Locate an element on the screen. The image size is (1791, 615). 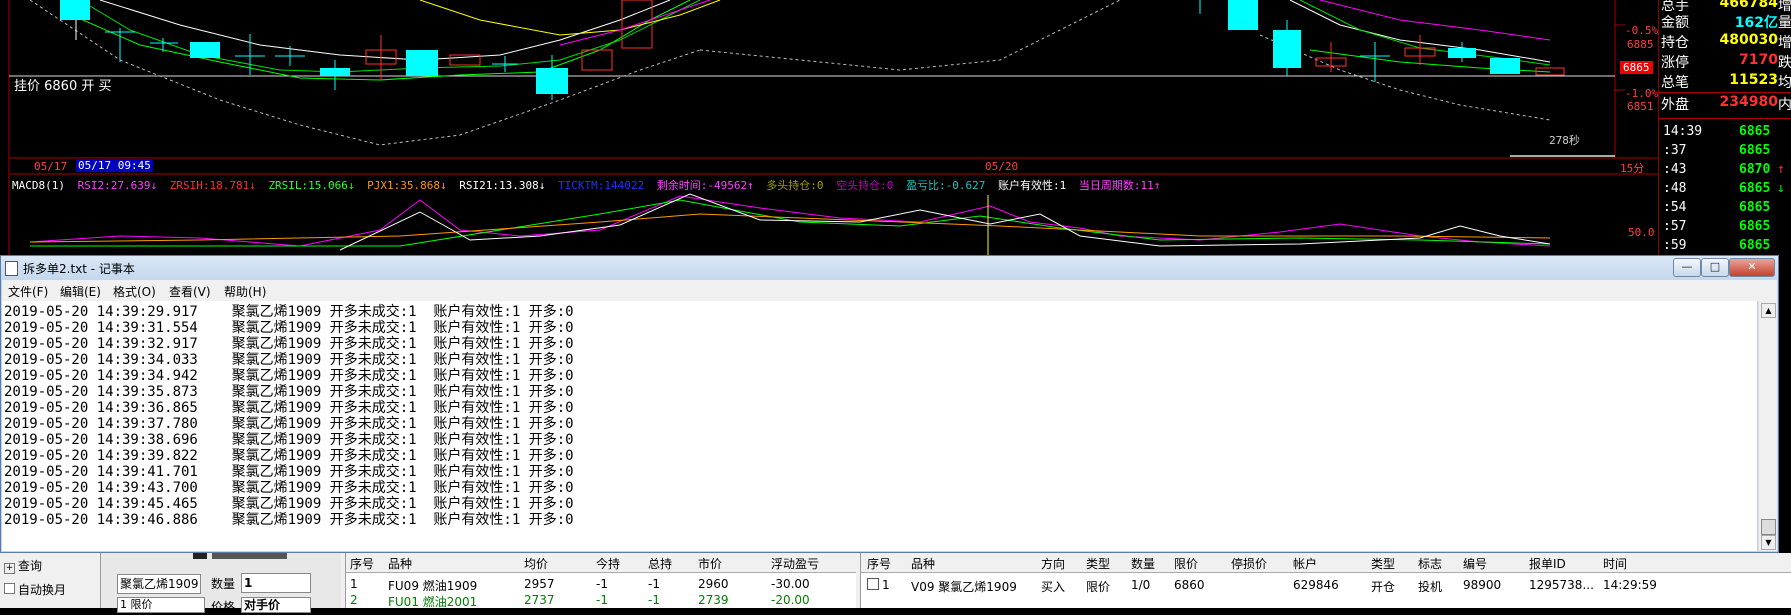
close-button: ✕ is located at coordinates (1752, 267).